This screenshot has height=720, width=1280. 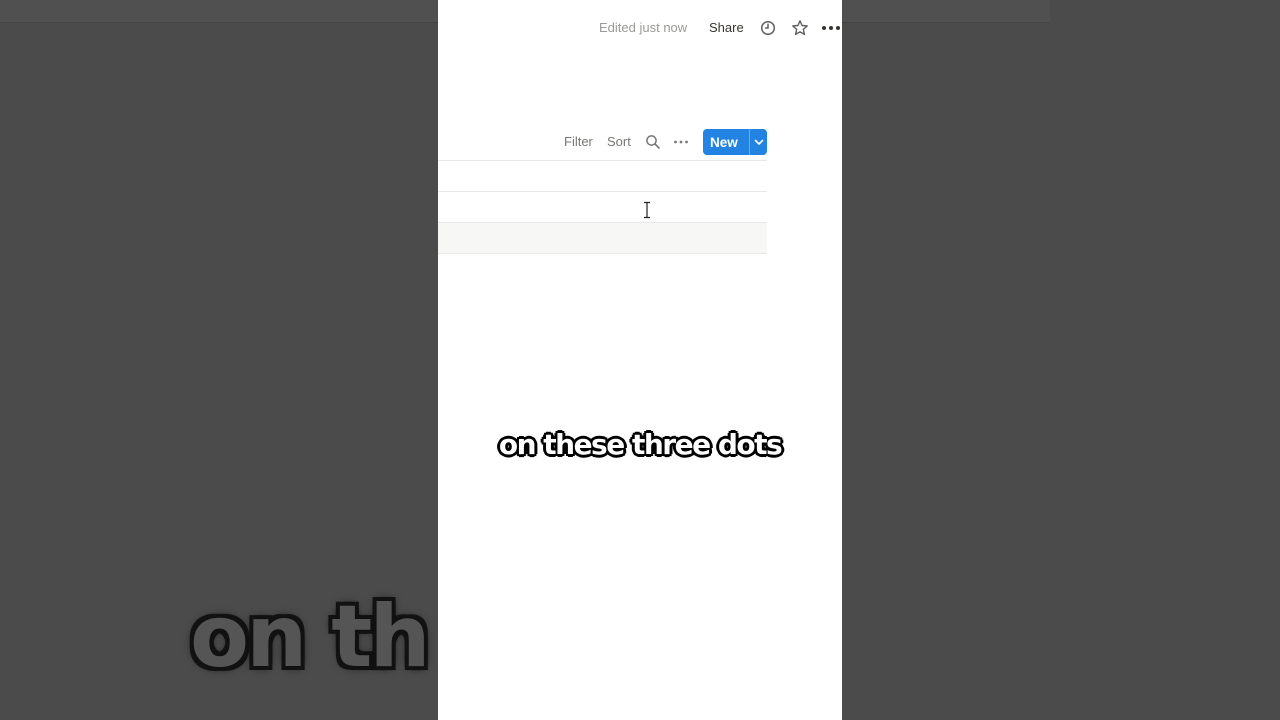 I want to click on search-icon, so click(x=653, y=142).